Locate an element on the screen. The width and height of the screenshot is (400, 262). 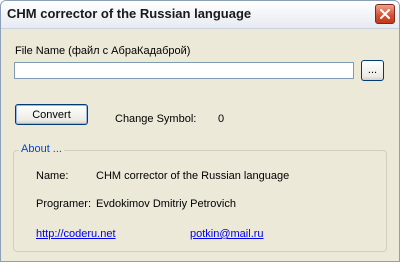
window-title: CHM corrector of the Russian language is located at coordinates (129, 13).